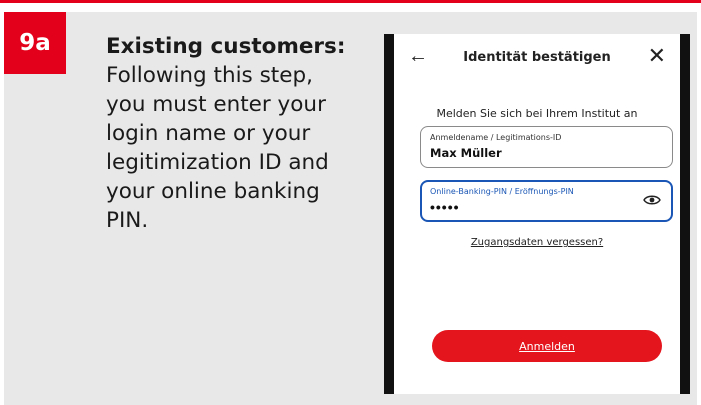 The image size is (701, 405). Describe the element at coordinates (537, 242) in the screenshot. I see `forgot-credentials-link: Zugangsdaten vergessen?` at that location.